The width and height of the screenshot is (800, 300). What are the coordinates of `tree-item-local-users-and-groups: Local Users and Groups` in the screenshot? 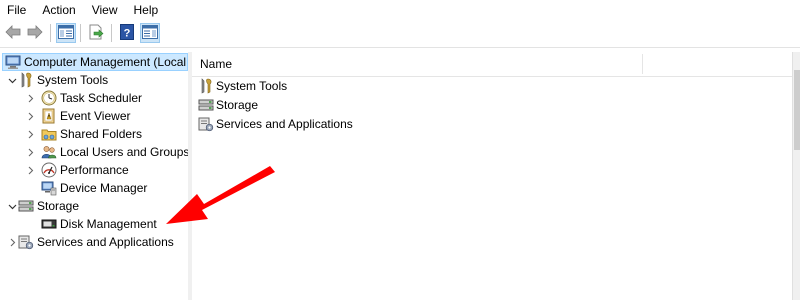 It's located at (106, 152).